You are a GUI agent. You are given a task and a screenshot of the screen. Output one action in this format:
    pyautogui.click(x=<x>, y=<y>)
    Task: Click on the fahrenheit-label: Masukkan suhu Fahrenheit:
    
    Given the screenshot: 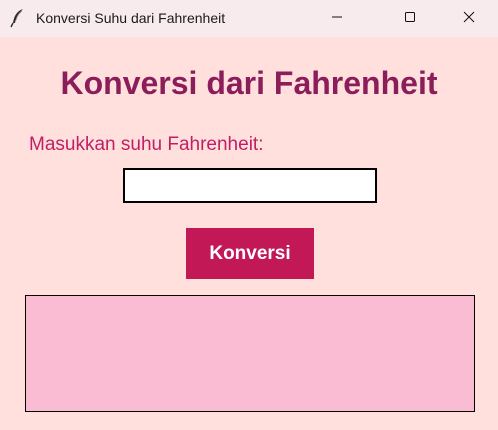 What is the action you would take?
    pyautogui.click(x=146, y=144)
    